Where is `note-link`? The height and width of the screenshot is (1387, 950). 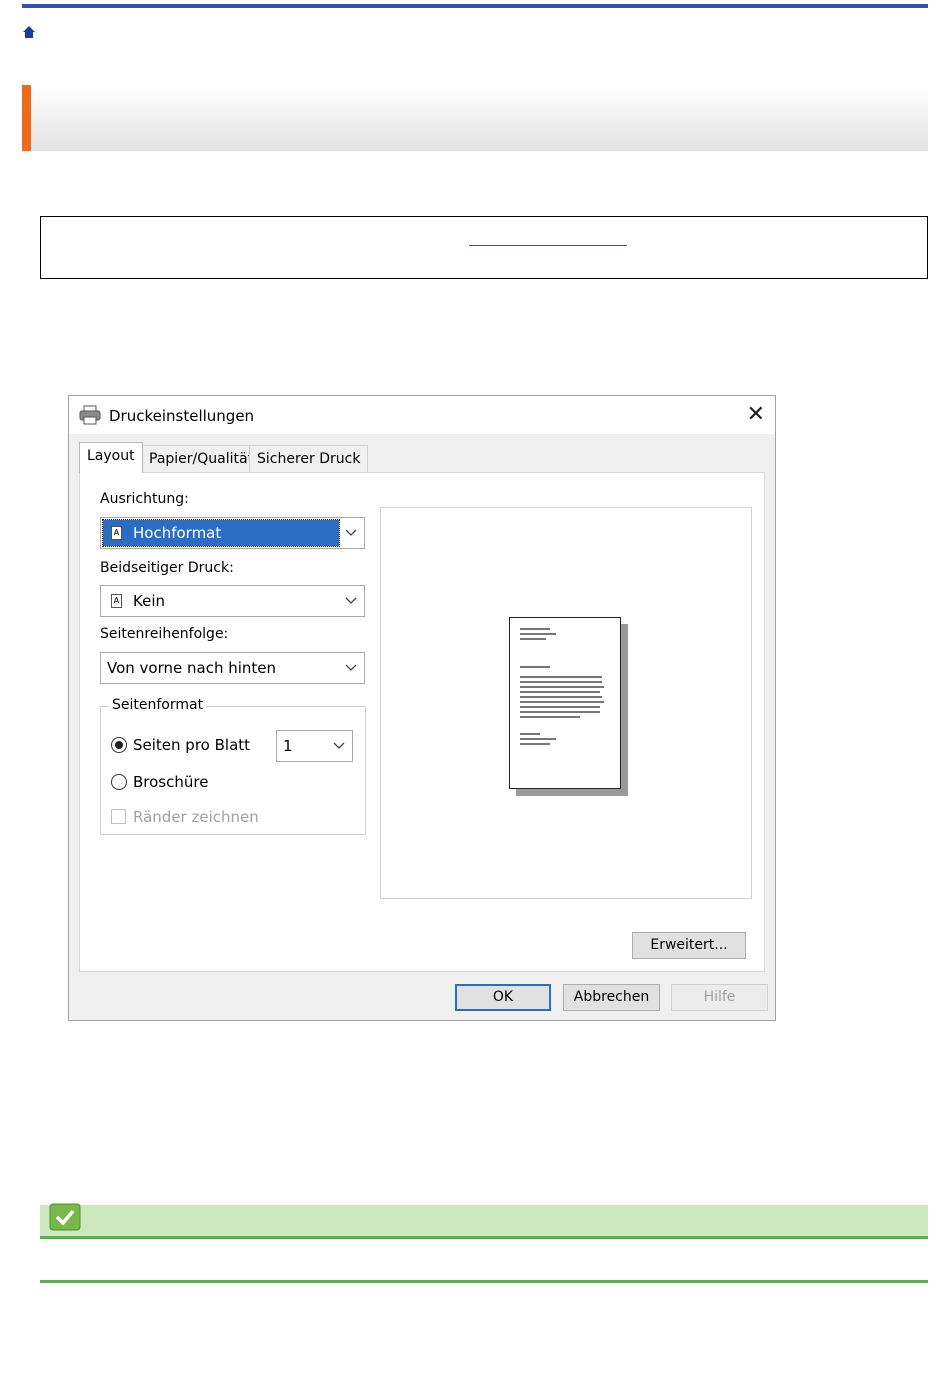
note-link is located at coordinates (548, 245).